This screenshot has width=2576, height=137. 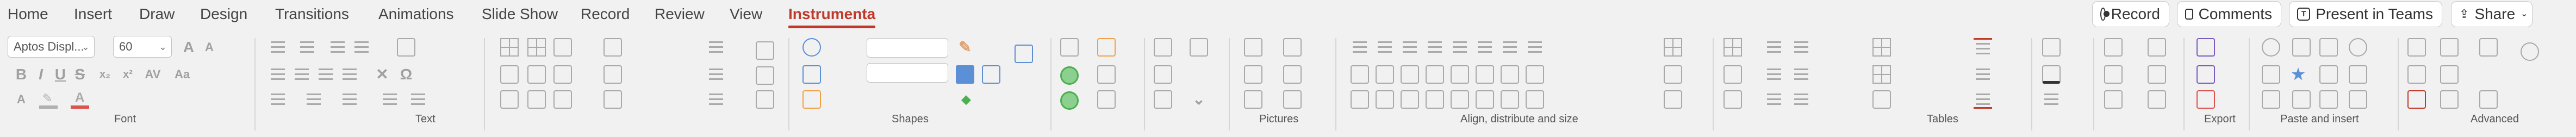 I want to click on justify-icon, so click(x=349, y=74).